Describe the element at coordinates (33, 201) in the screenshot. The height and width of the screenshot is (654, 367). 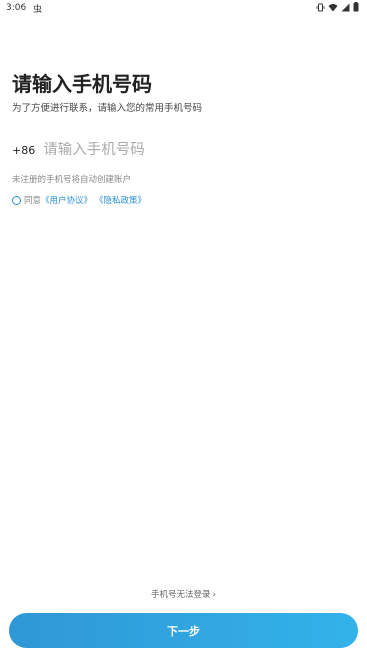
I see `agree-label: 同意` at that location.